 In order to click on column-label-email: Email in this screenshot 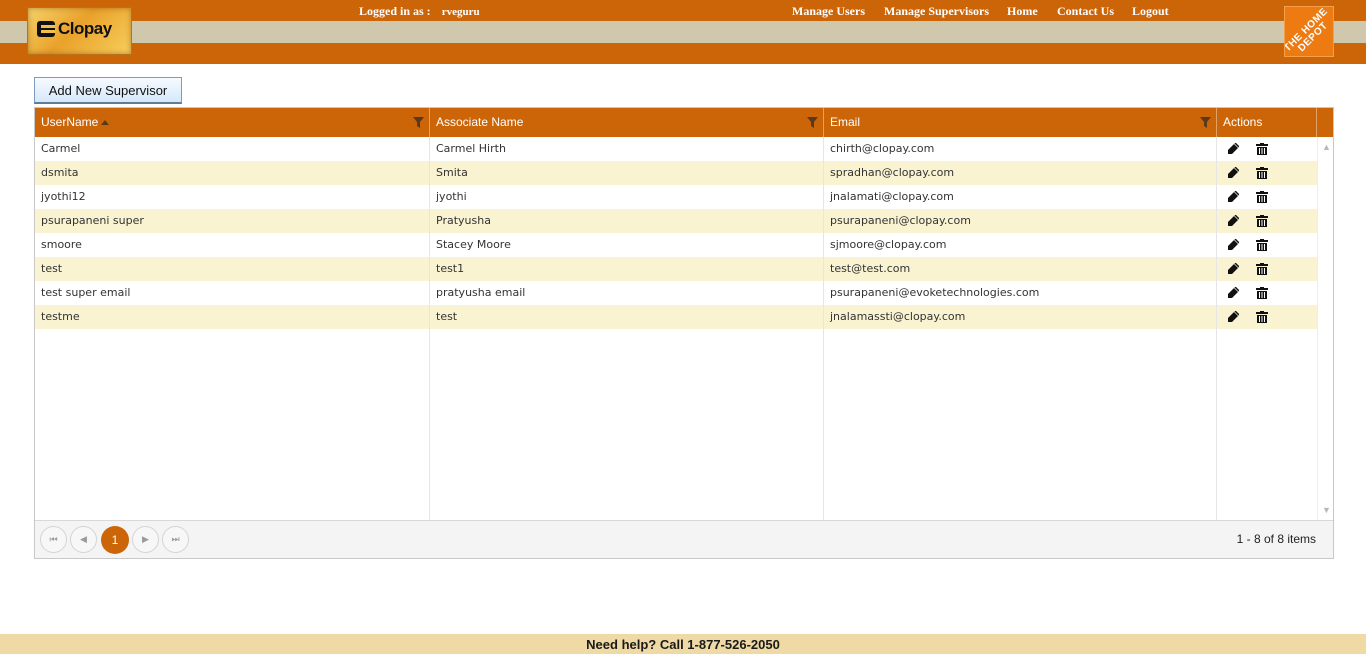, I will do `click(845, 122)`.